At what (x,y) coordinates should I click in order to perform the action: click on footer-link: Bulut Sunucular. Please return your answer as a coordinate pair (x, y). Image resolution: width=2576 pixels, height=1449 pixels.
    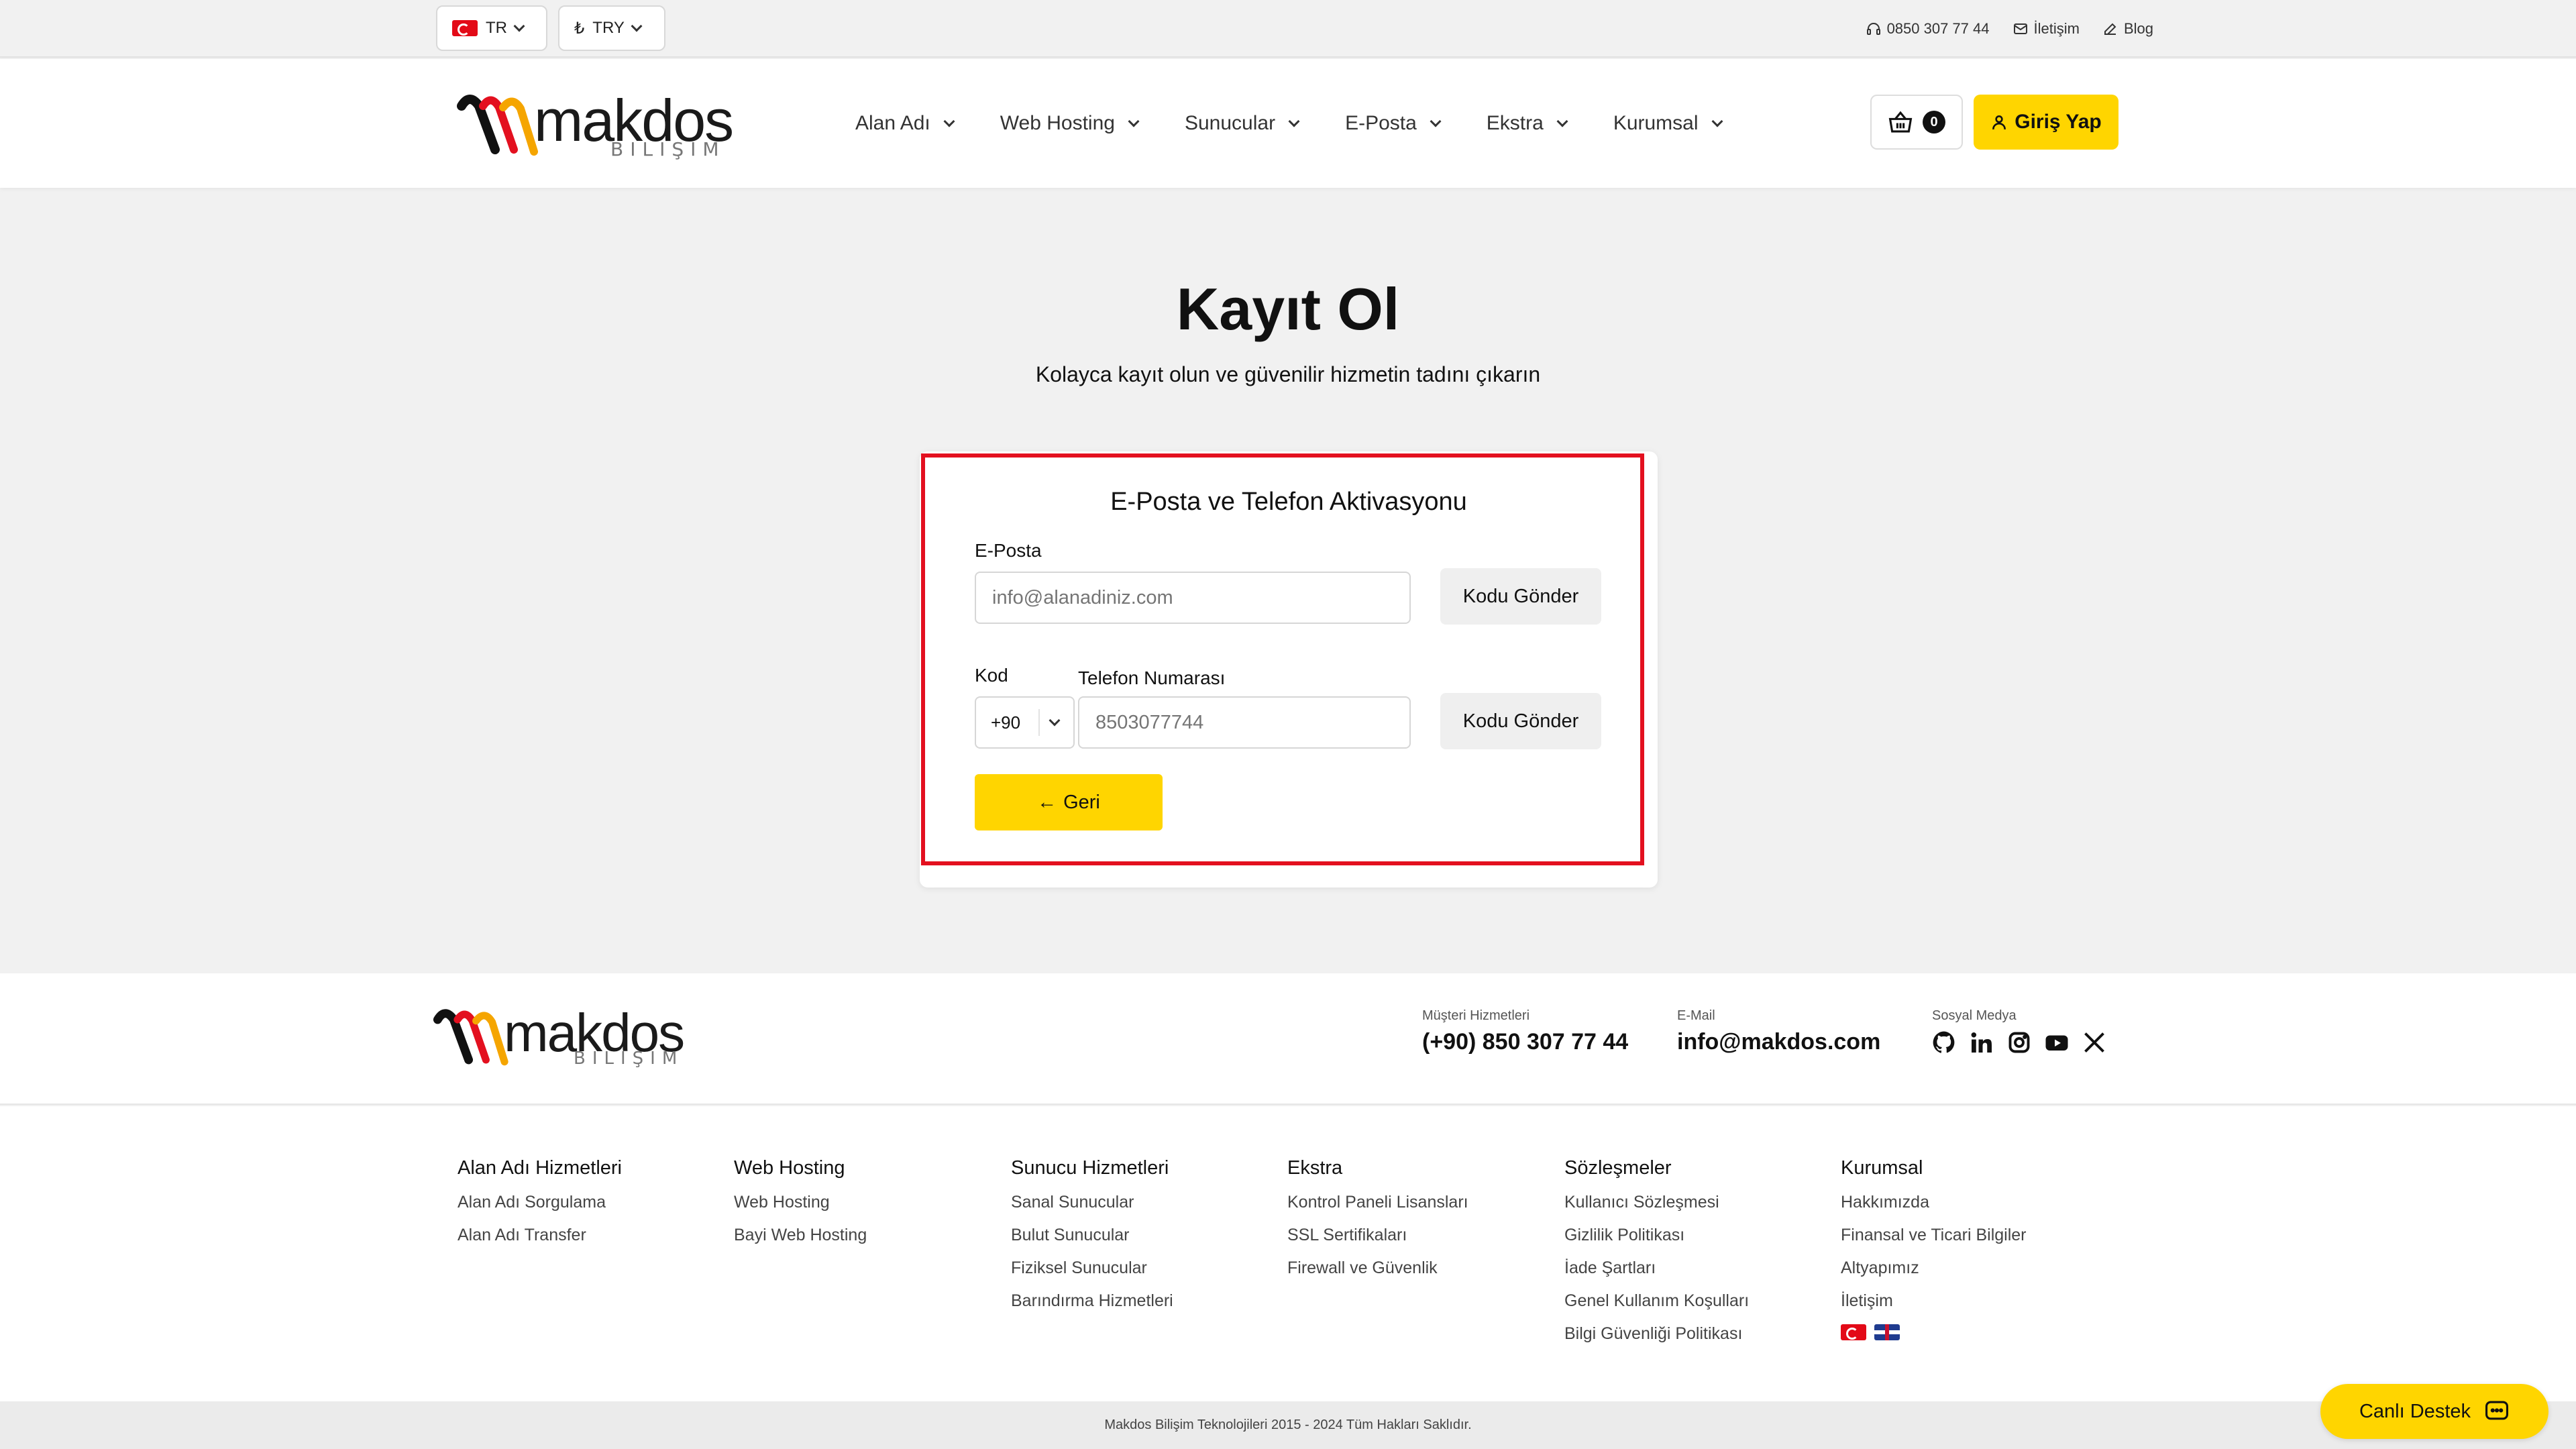
    Looking at the image, I should click on (1092, 1235).